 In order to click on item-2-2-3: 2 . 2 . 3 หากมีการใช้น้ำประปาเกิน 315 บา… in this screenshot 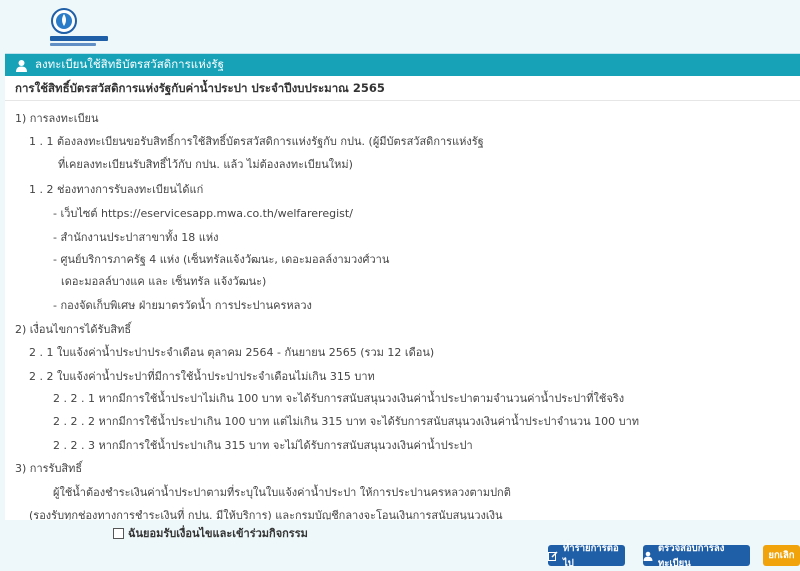, I will do `click(263, 445)`.